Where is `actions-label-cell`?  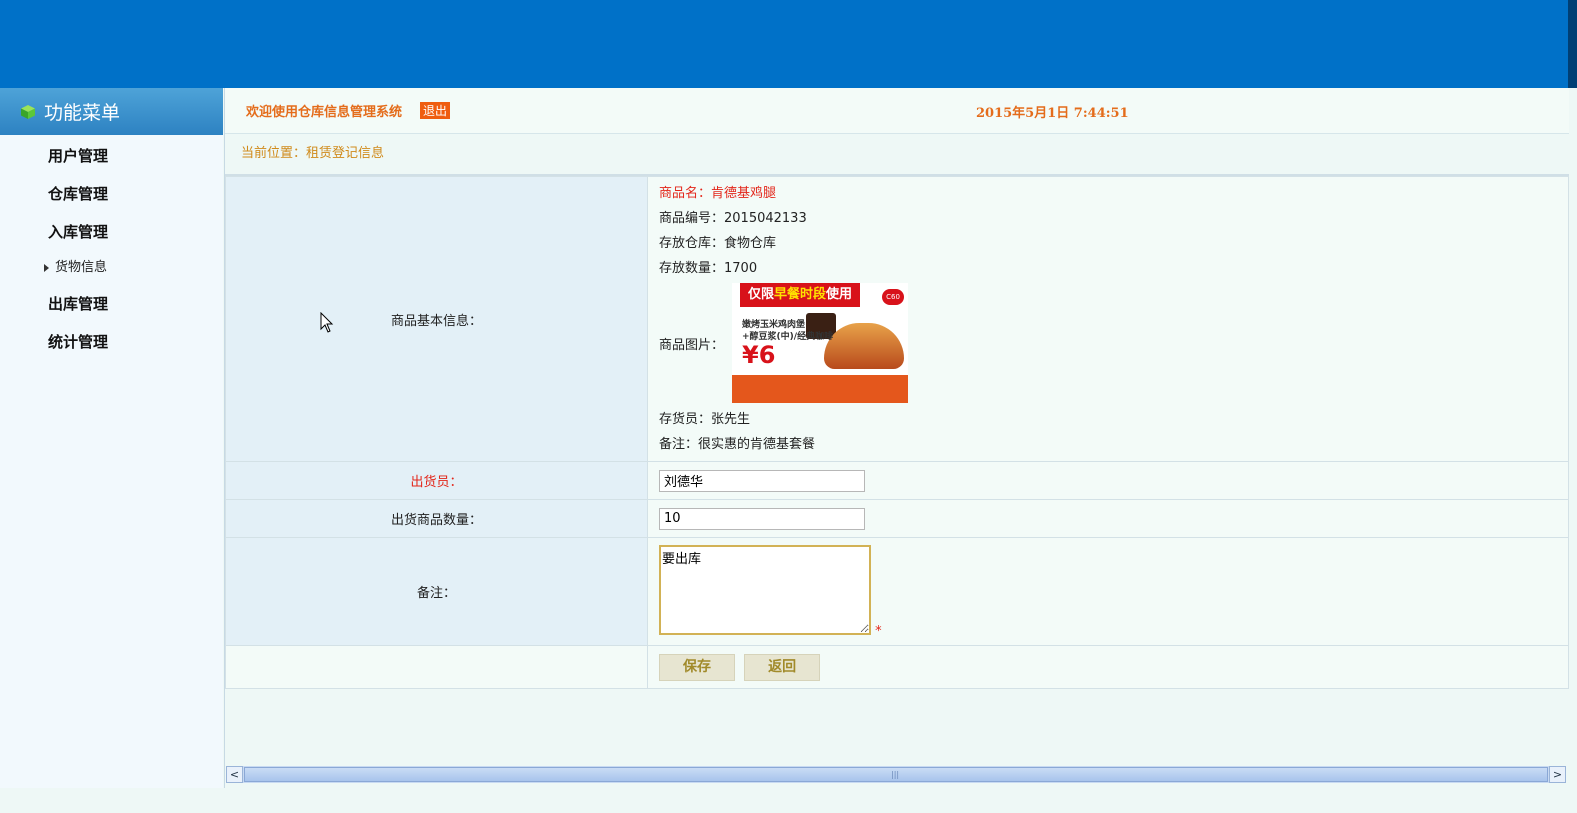
actions-label-cell is located at coordinates (436, 667).